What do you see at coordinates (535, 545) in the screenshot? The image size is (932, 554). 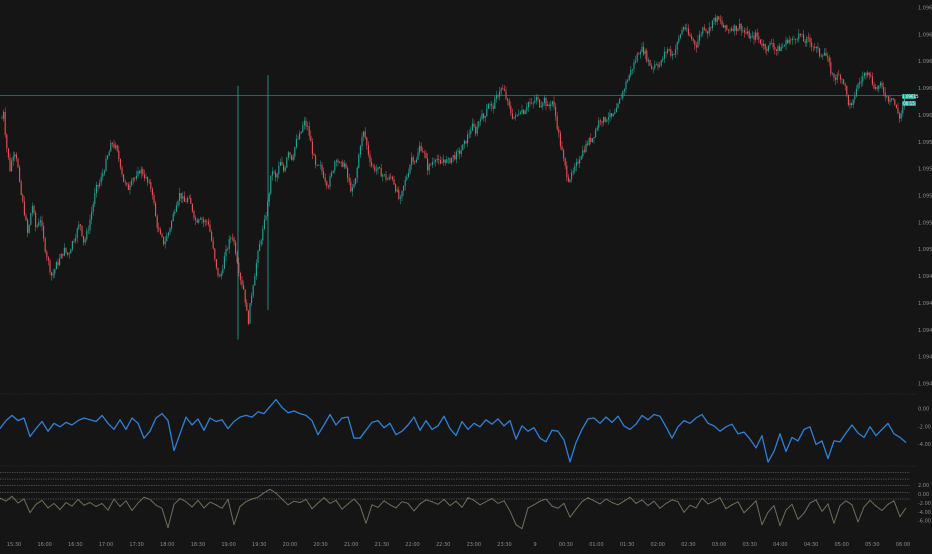 I see `x-tick-label: 9` at bounding box center [535, 545].